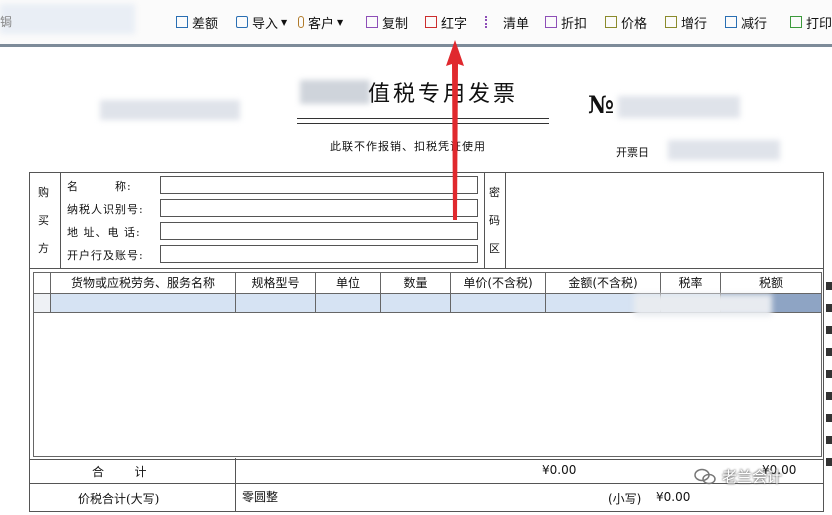  I want to click on discount-button: 折扣, so click(566, 22).